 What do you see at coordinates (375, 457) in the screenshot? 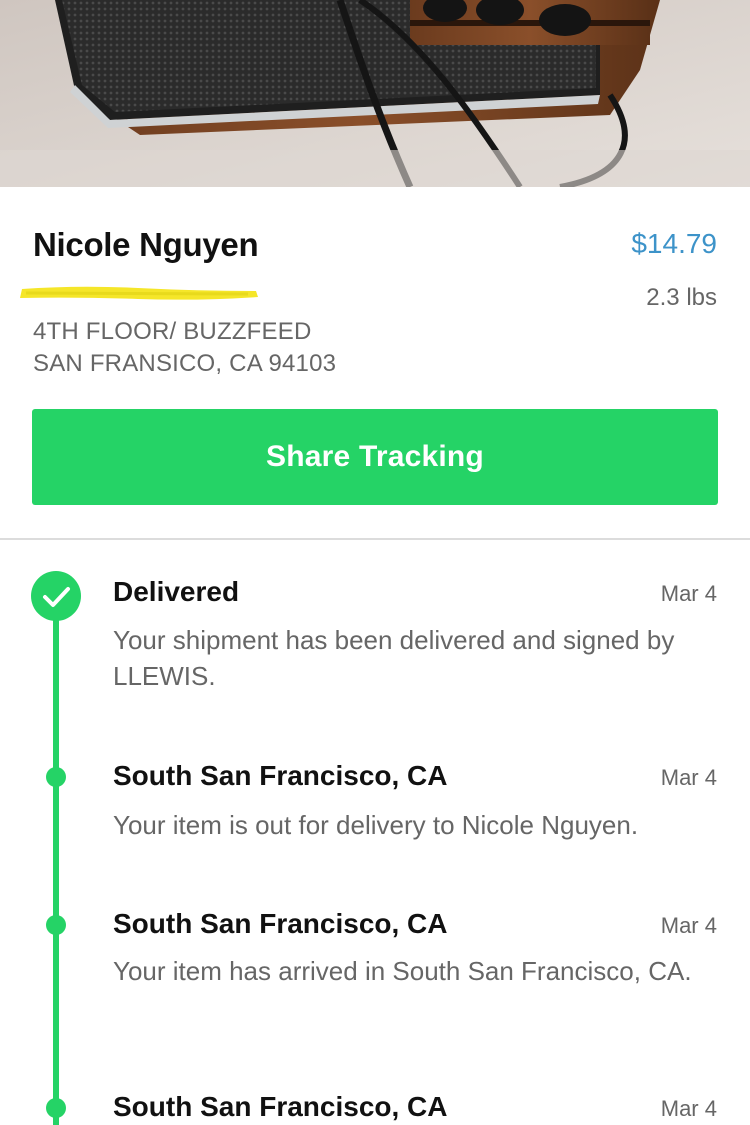
I see `share-tracking-button: Share Tracking` at bounding box center [375, 457].